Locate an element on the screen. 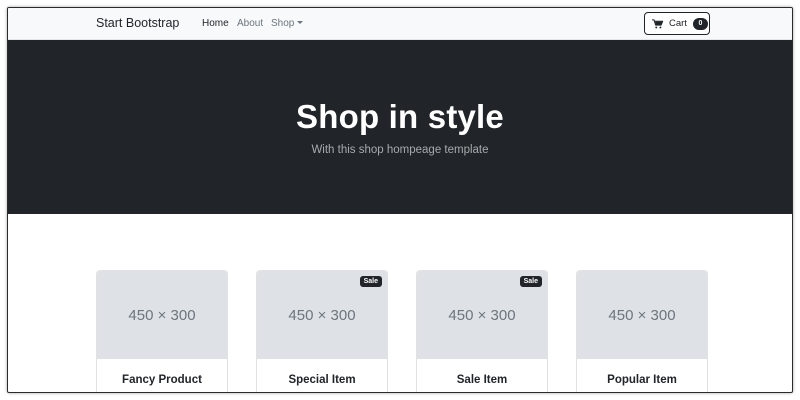 The width and height of the screenshot is (800, 400). navbar: Start Bootstrap Home About Shop Cart 0 is located at coordinates (400, 24).